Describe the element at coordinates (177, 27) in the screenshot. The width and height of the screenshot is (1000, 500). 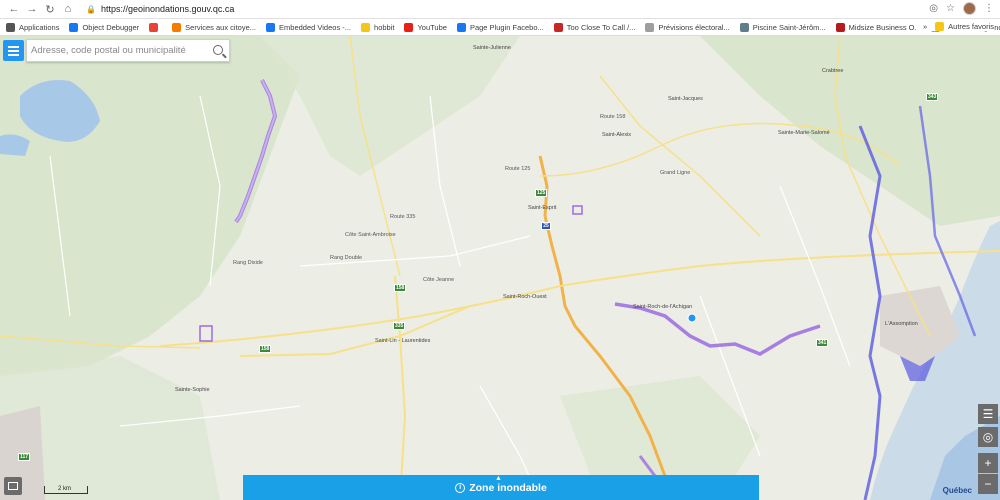
I see `asterisk-icon` at that location.